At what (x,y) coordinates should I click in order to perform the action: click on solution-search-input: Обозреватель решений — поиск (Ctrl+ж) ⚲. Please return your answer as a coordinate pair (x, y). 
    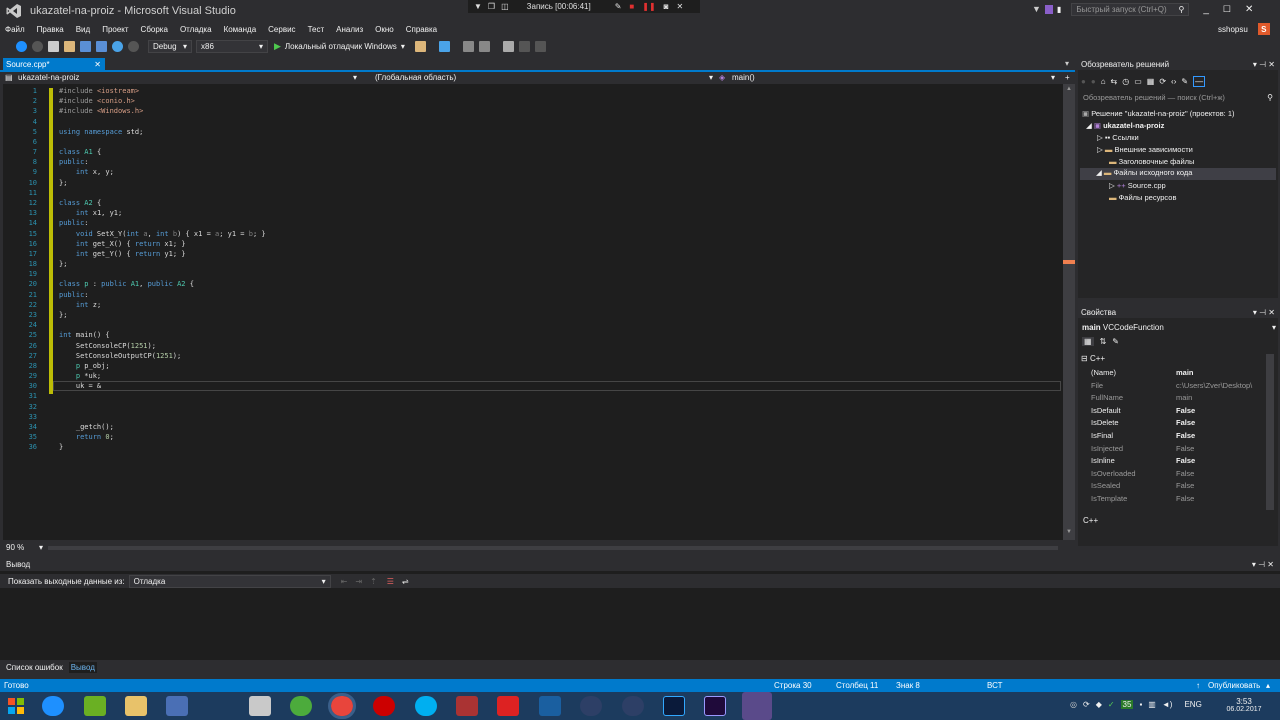
    Looking at the image, I should click on (1178, 97).